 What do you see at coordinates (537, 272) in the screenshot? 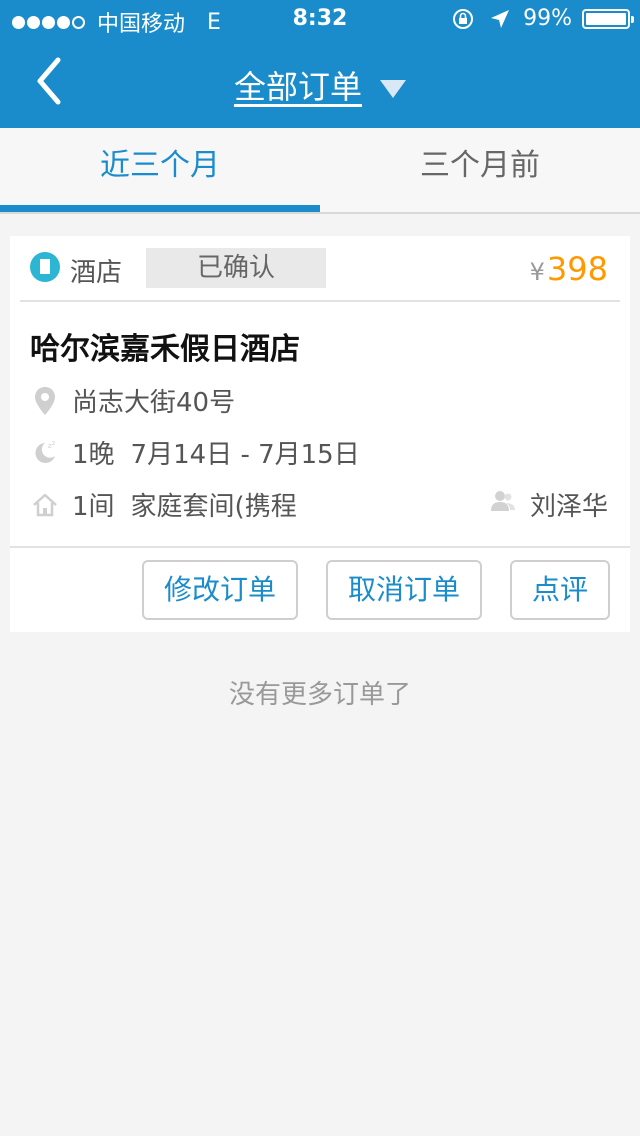
I see `currency-symbol: ¥` at bounding box center [537, 272].